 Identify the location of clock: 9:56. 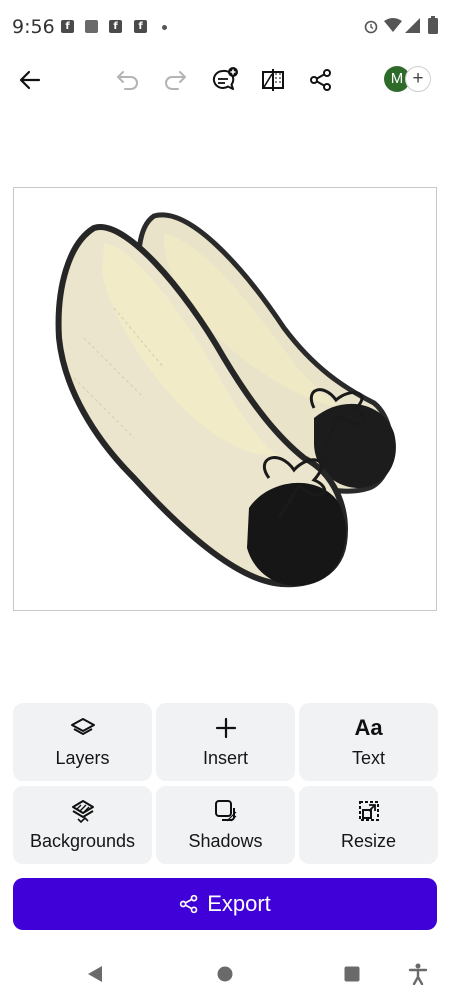
(33, 27).